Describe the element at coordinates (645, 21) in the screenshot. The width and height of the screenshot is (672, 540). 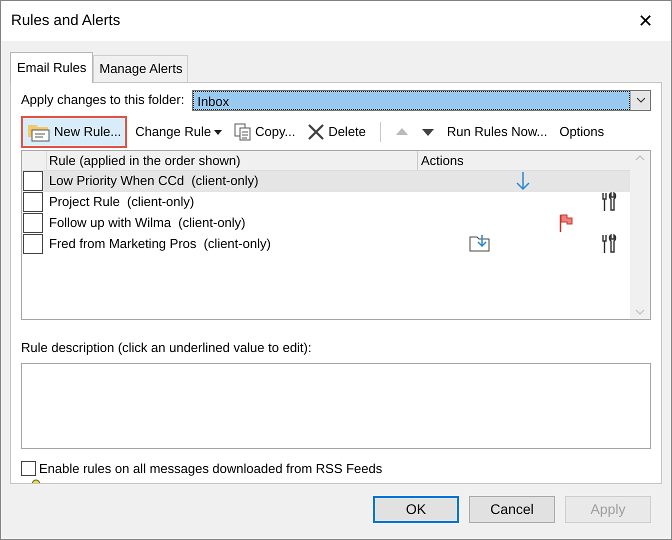
I see `close-button: ✕` at that location.